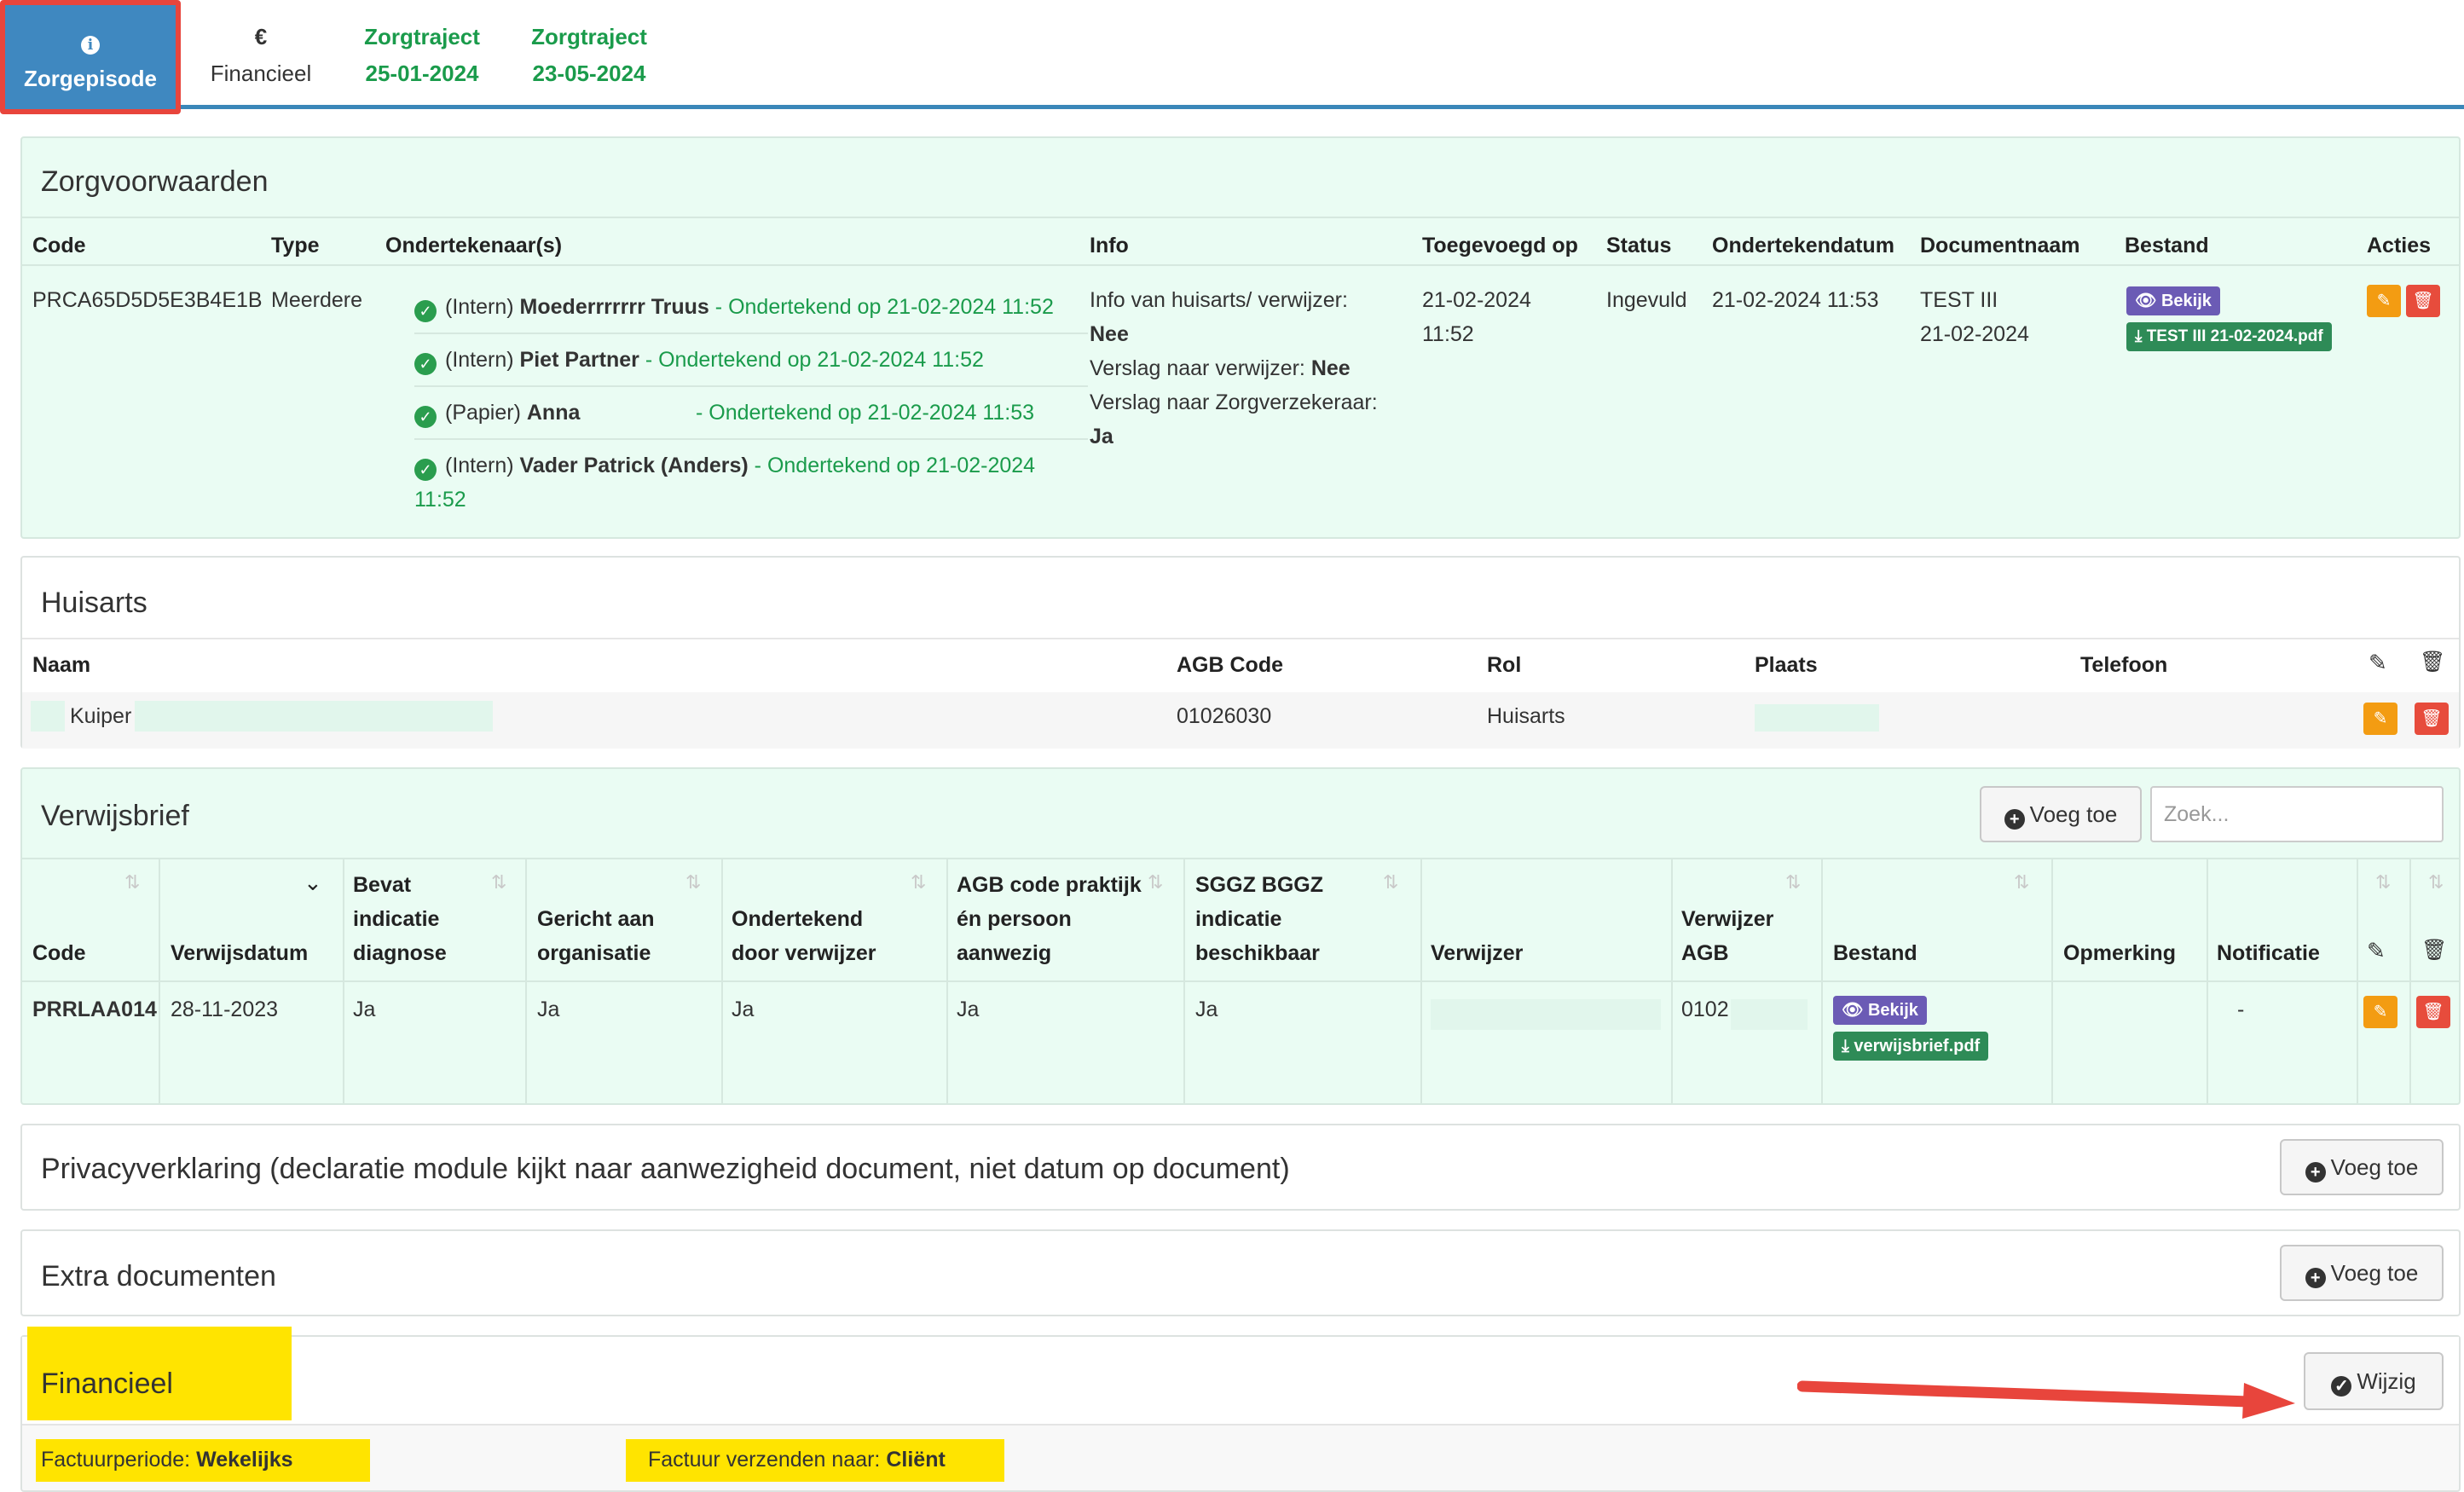 The height and width of the screenshot is (1492, 2464). What do you see at coordinates (240, 953) in the screenshot?
I see `col-verwijsdatum: Verwijsdatum` at bounding box center [240, 953].